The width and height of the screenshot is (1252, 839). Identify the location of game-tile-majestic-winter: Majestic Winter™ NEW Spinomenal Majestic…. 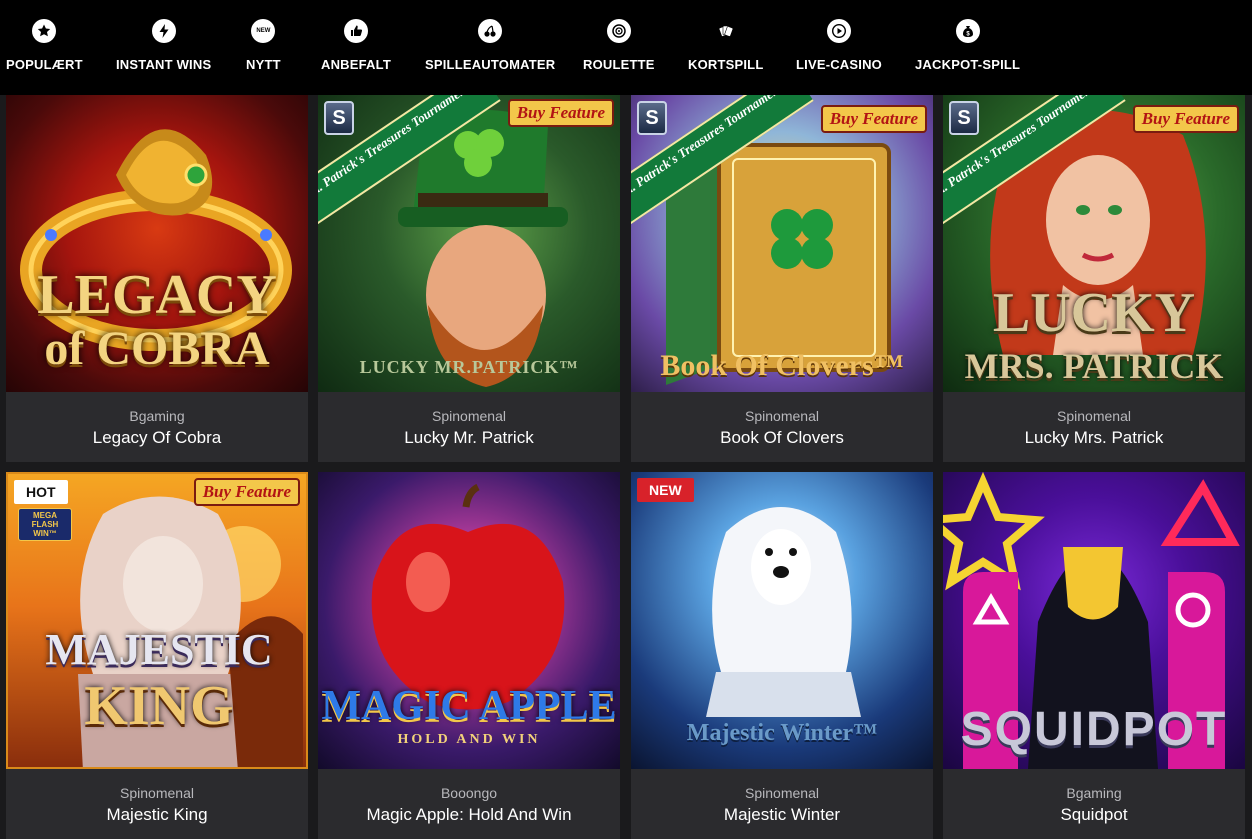
(782, 655).